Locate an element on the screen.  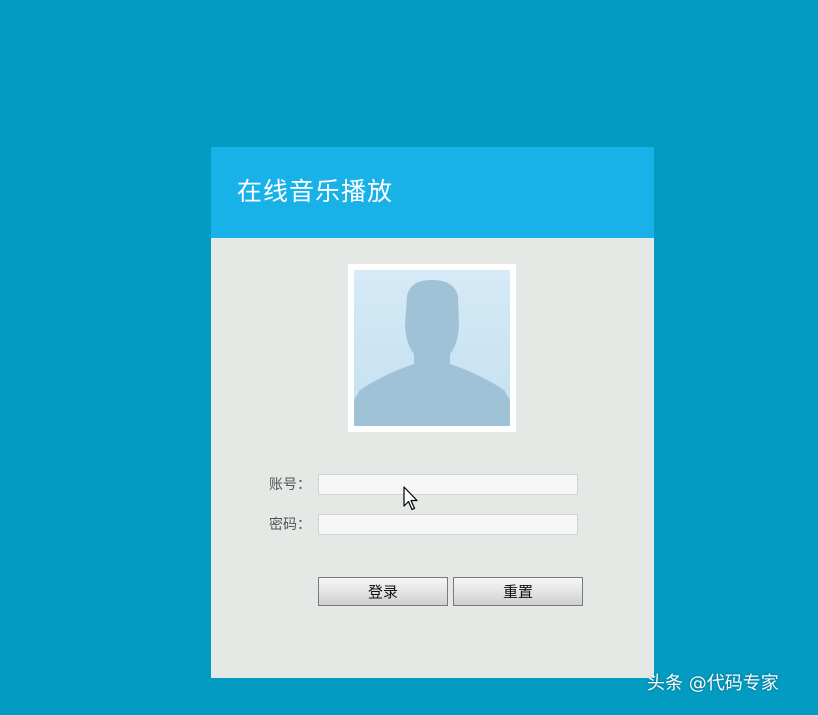
password-input is located at coordinates (448, 524).